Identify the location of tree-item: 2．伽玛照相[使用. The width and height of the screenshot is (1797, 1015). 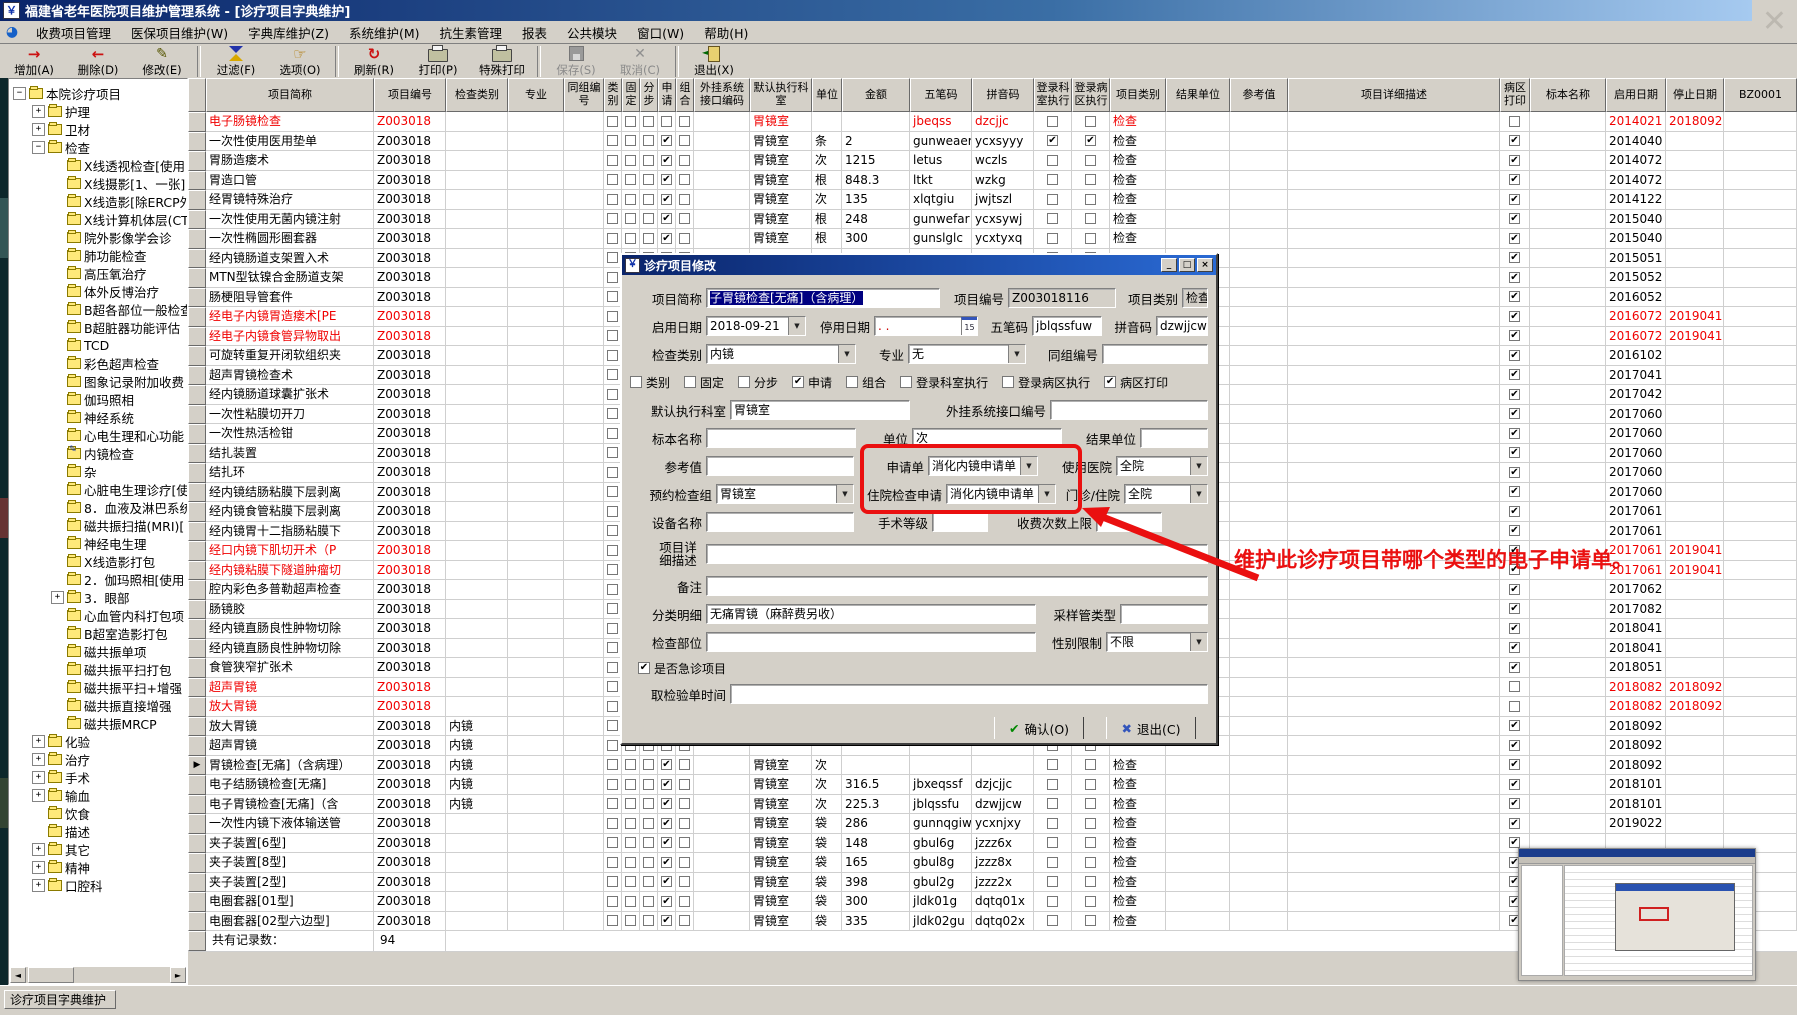
(98, 579).